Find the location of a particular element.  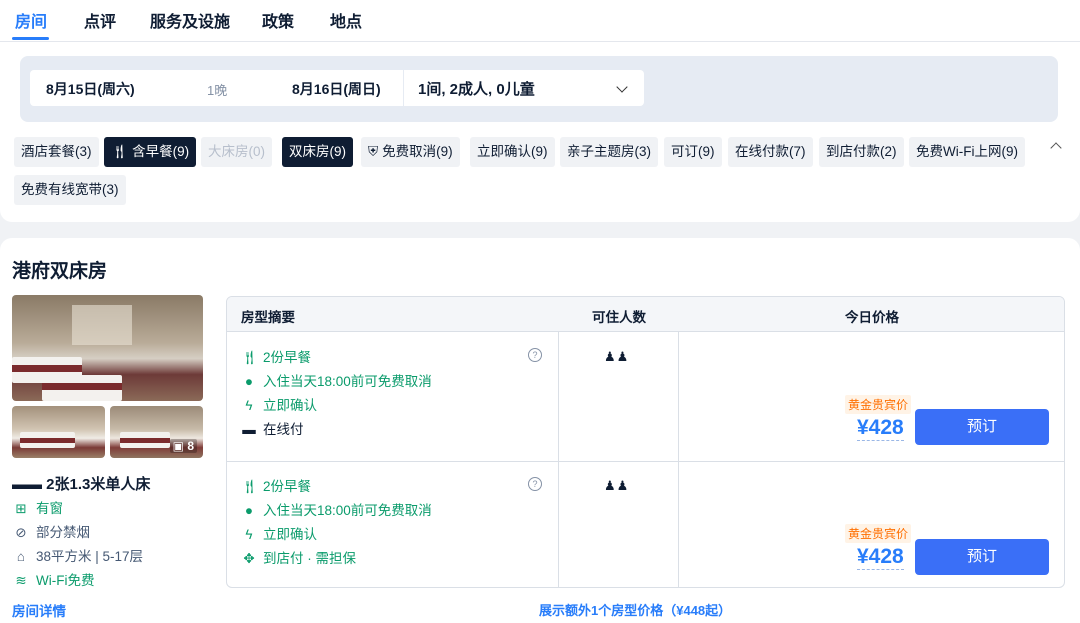

card-icon: ▬ is located at coordinates (249, 429).